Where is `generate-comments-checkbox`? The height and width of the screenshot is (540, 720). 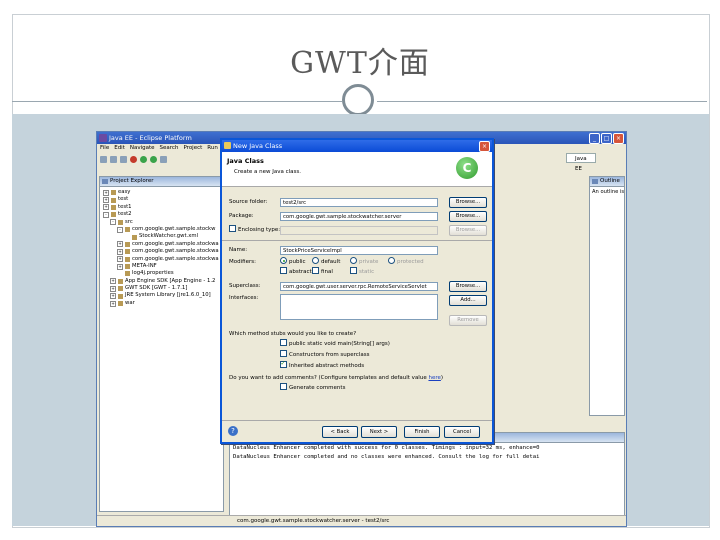
generate-comments-checkbox is located at coordinates (283, 386).